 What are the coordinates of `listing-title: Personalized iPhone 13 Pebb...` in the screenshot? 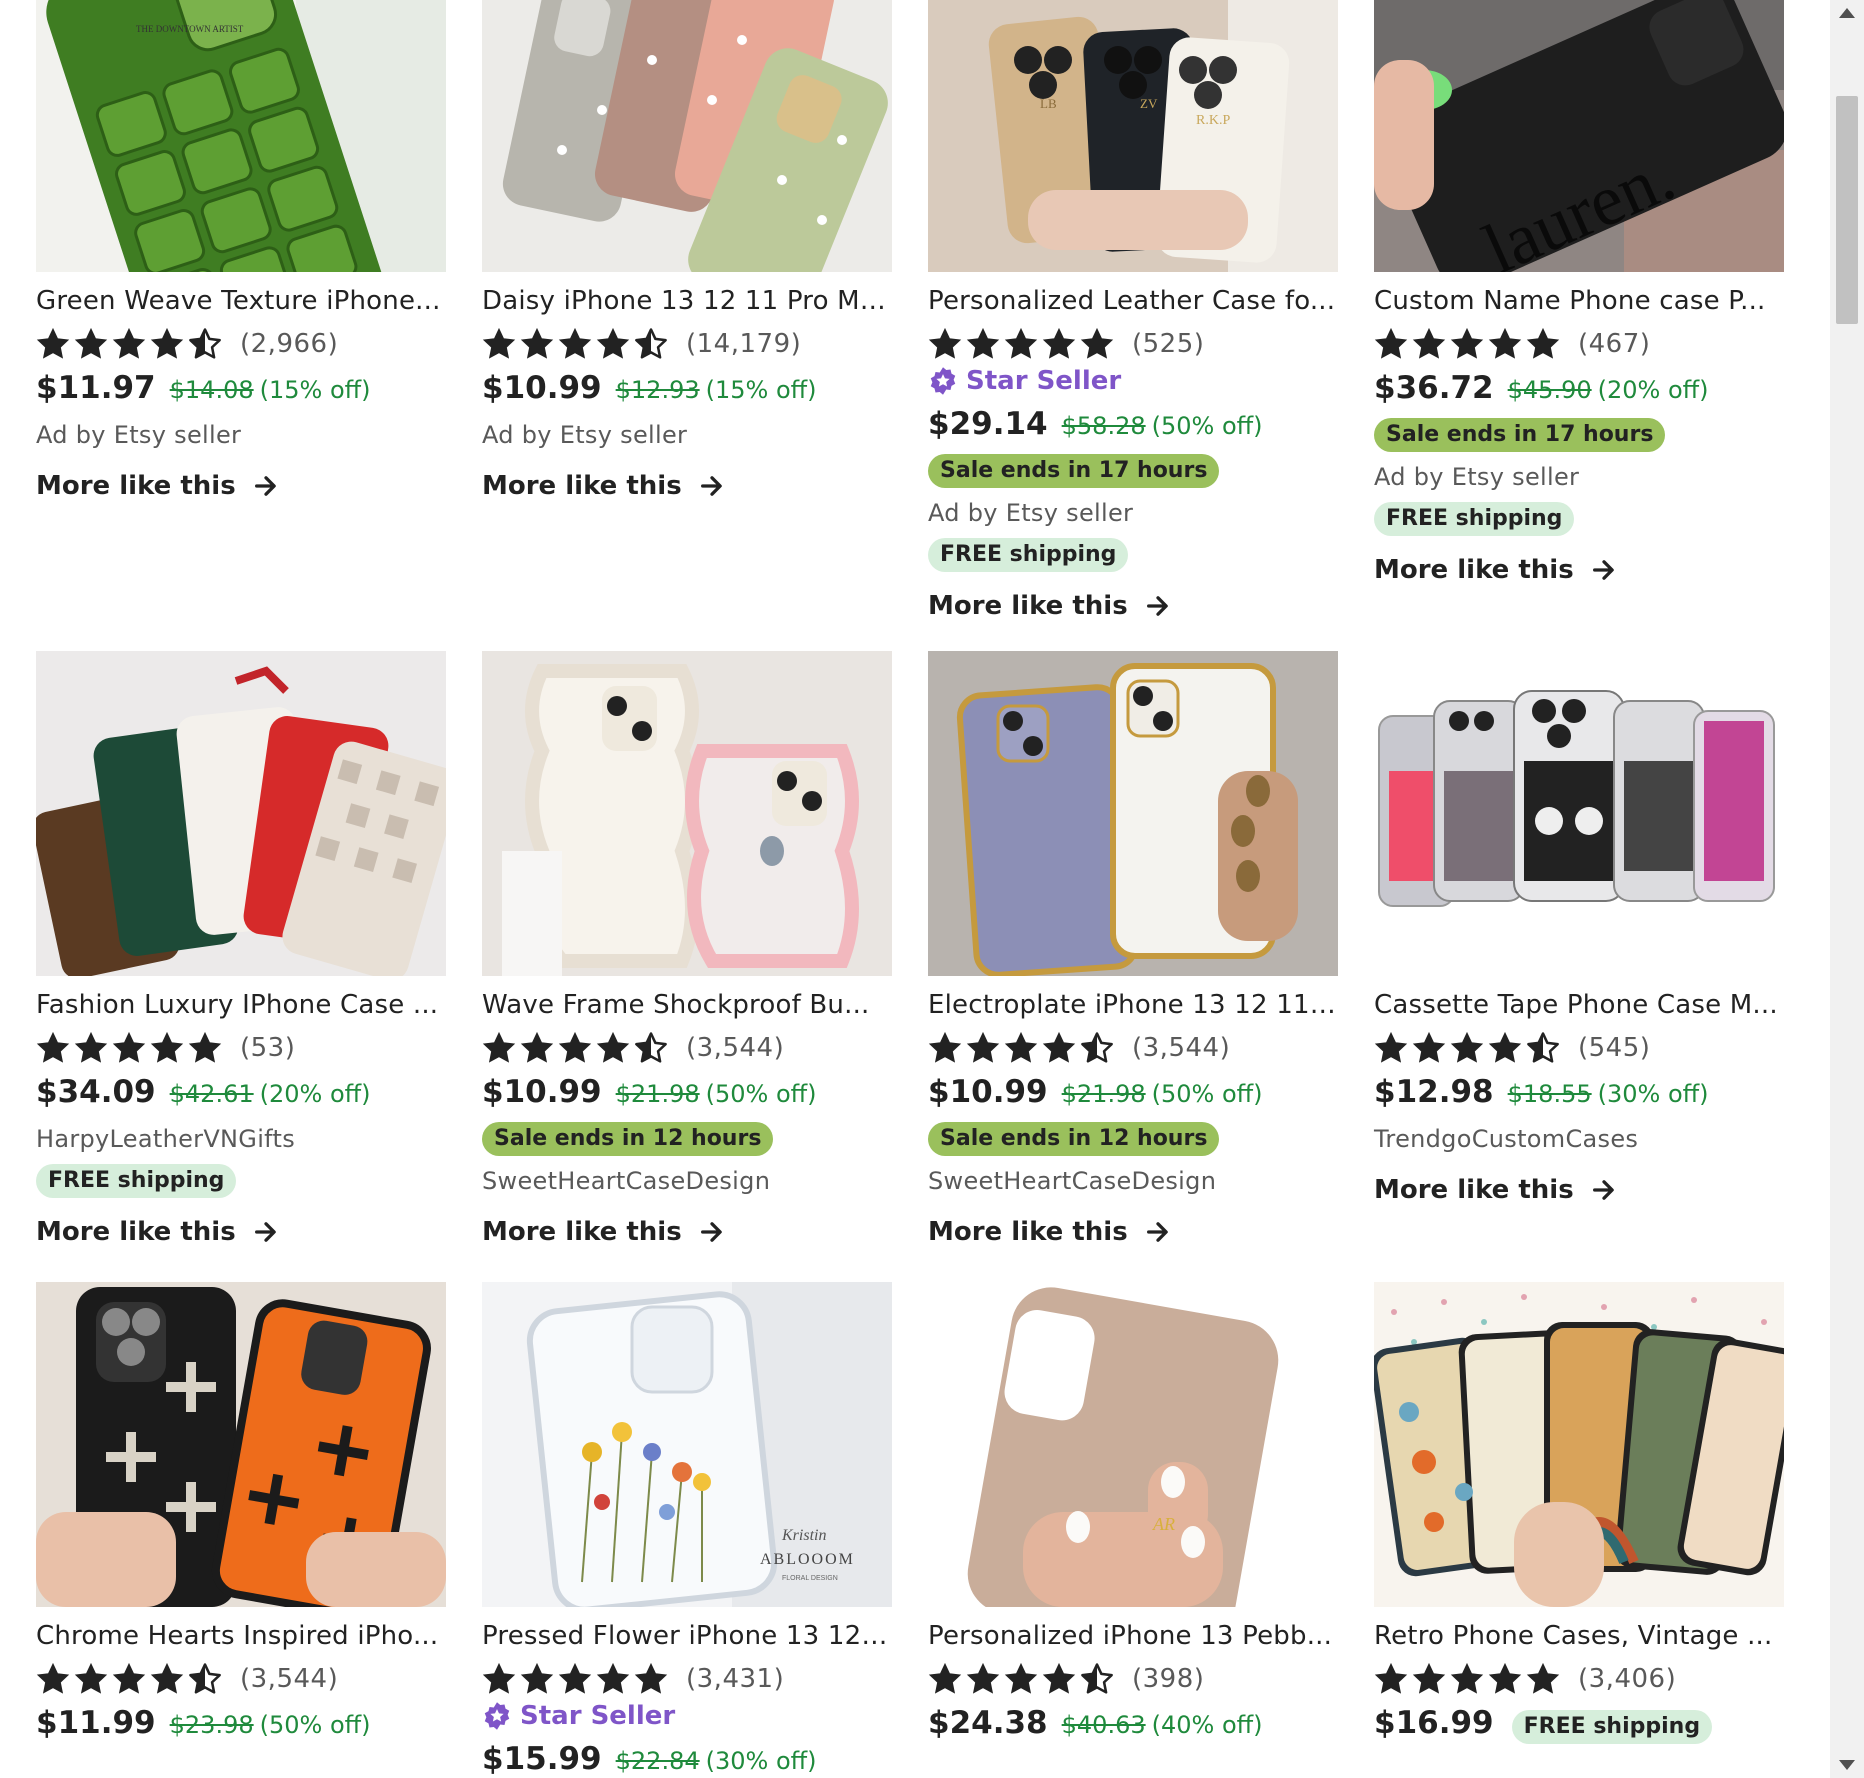 It's located at (1133, 1636).